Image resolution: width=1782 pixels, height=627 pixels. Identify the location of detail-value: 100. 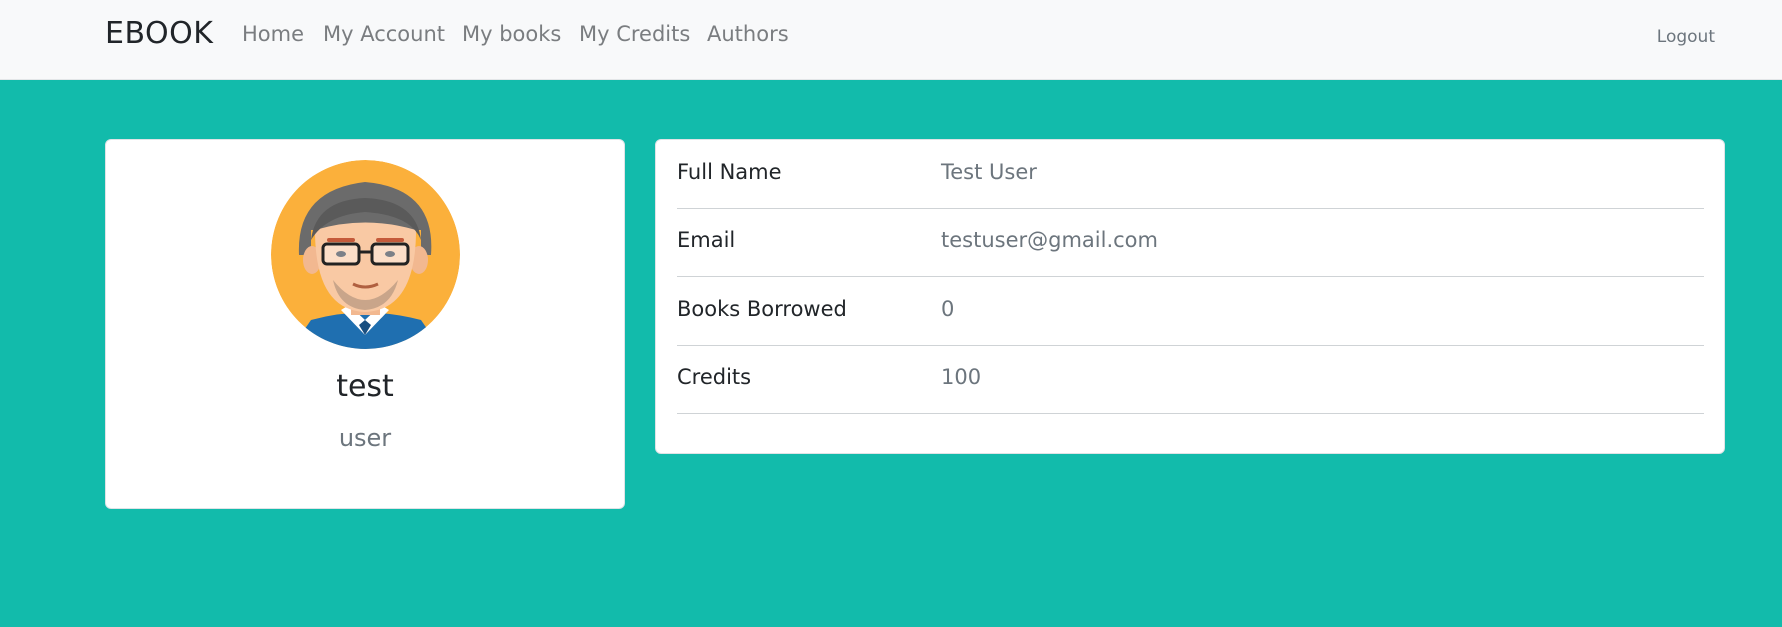
(961, 377).